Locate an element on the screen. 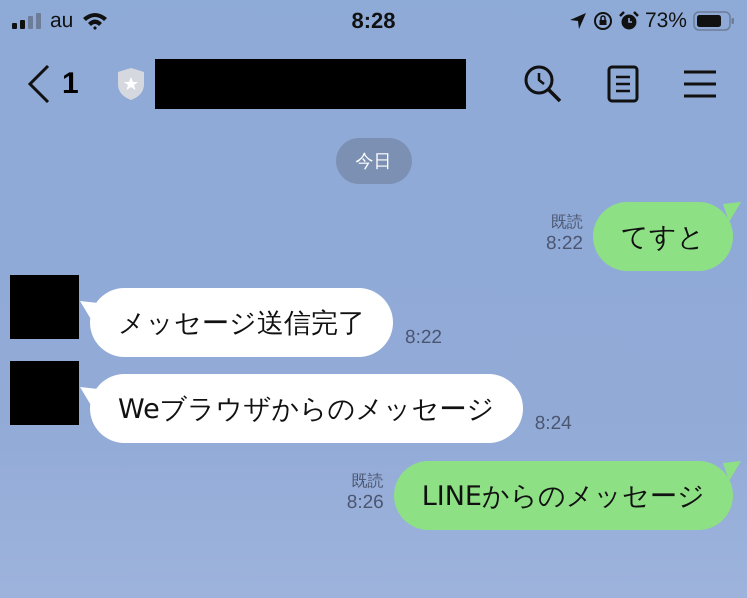 Image resolution: width=747 pixels, height=598 pixels. menu-icon is located at coordinates (700, 84).